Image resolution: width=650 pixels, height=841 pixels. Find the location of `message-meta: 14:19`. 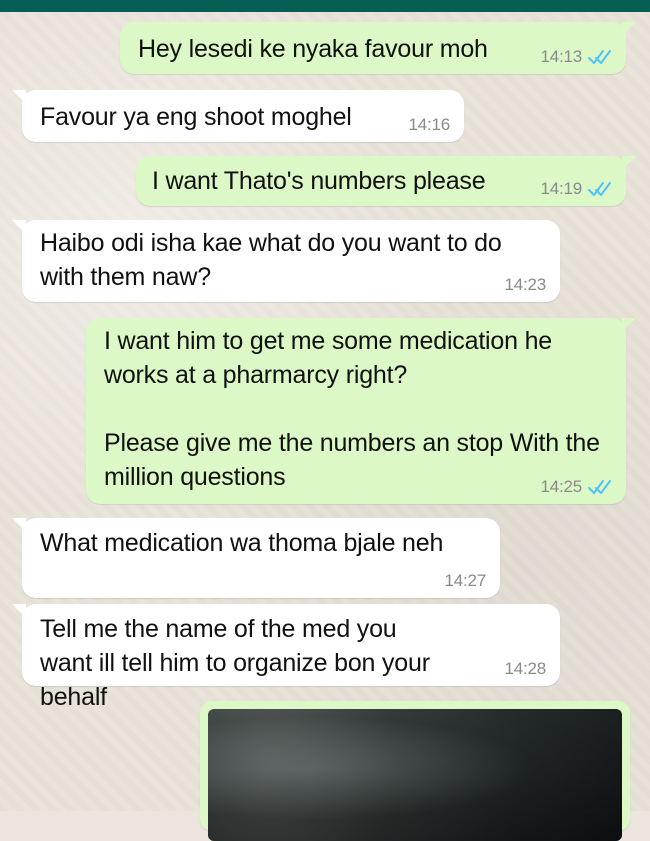

message-meta: 14:19 is located at coordinates (576, 189).